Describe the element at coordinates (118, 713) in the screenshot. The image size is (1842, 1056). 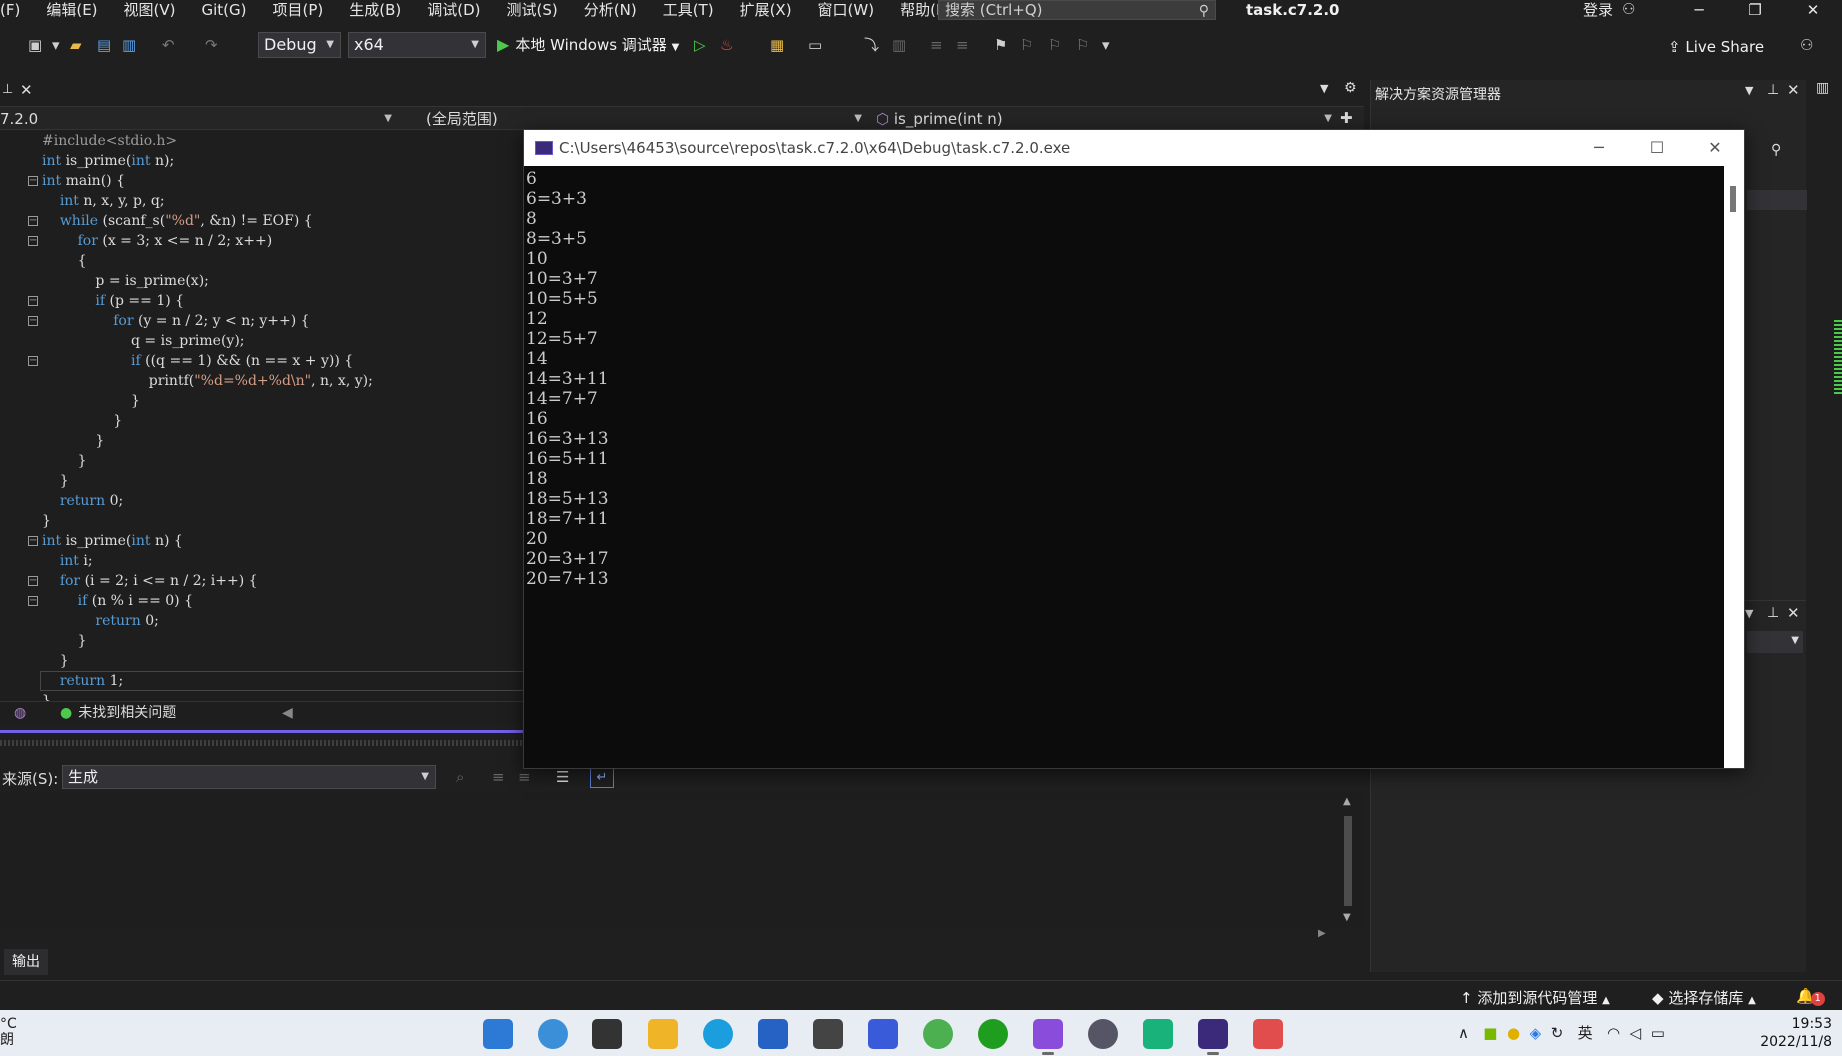
I see `issues-indicator: ● 未找到相关问题` at that location.